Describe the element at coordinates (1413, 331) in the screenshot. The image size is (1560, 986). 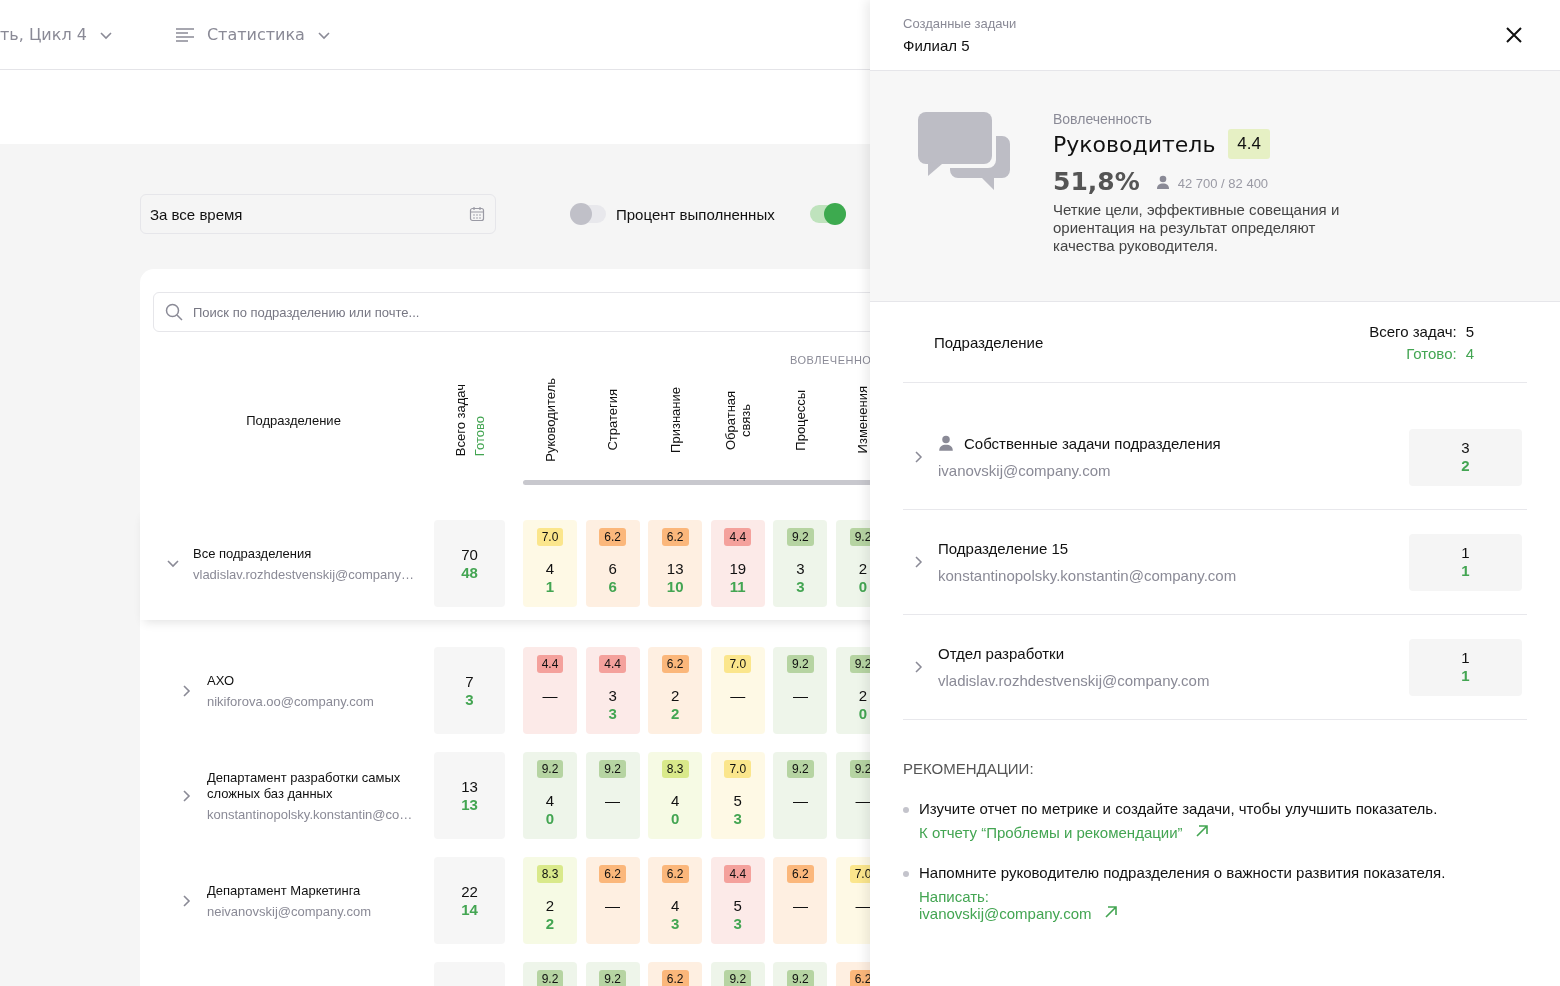
I see `total-label: Всего задач:` at that location.